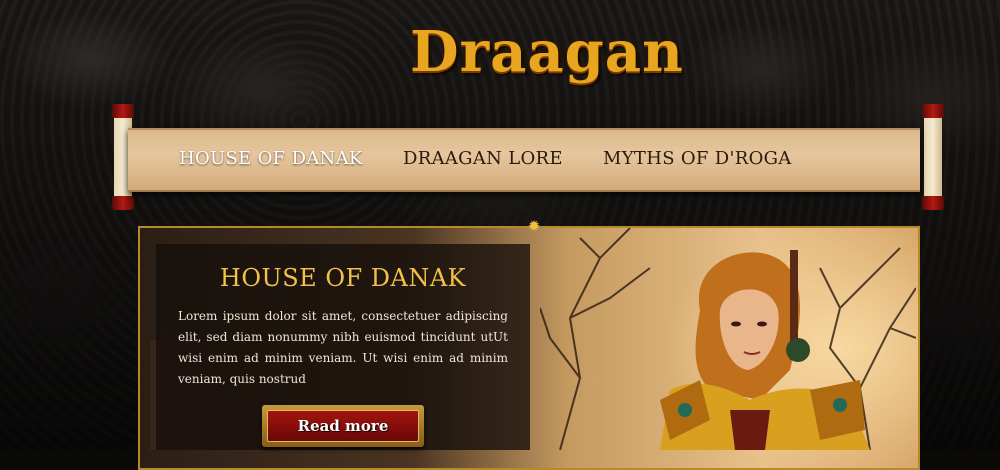 The width and height of the screenshot is (1000, 470). I want to click on nav-item-house-of-danak: HOUSE OF DANAK, so click(271, 159).